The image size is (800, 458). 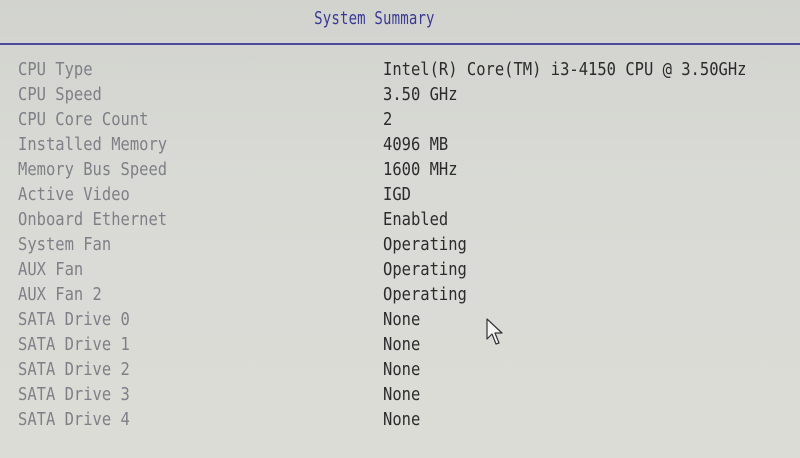 I want to click on summary-row-cpu-speed: CPU Speed 3.50 GHz, so click(x=400, y=94).